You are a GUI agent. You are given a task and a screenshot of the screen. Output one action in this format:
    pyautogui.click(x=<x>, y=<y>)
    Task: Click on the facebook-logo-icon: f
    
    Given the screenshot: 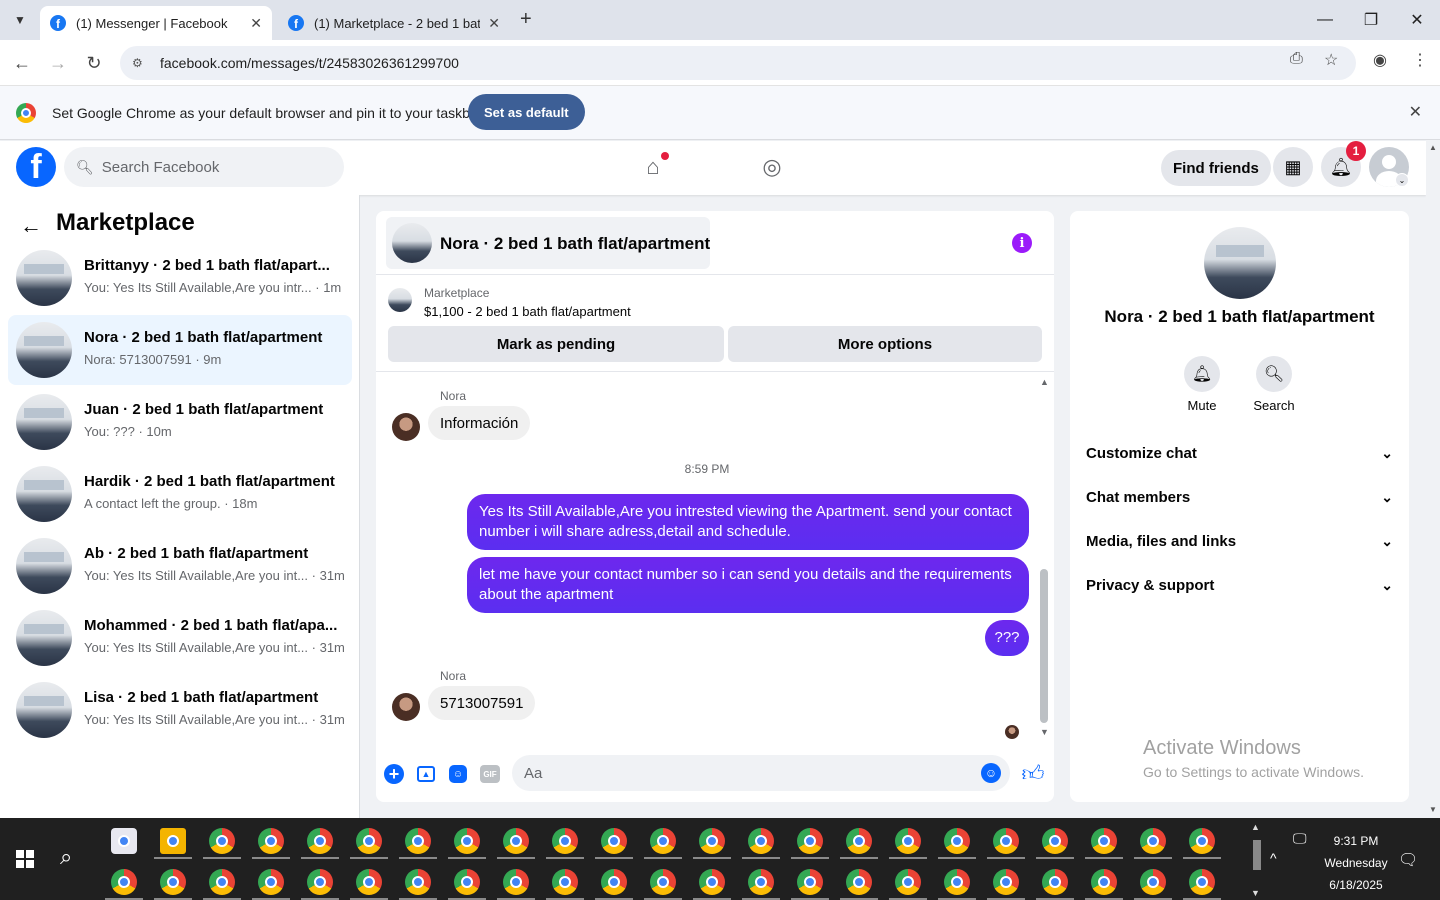 What is the action you would take?
    pyautogui.click(x=36, y=167)
    